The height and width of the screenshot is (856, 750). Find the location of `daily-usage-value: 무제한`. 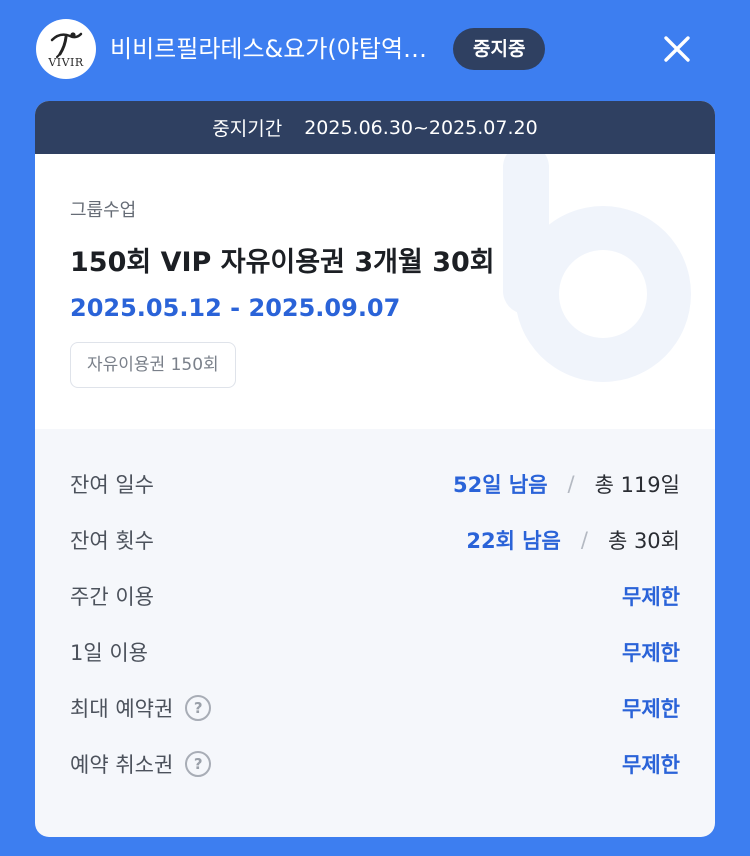

daily-usage-value: 무제한 is located at coordinates (651, 653).